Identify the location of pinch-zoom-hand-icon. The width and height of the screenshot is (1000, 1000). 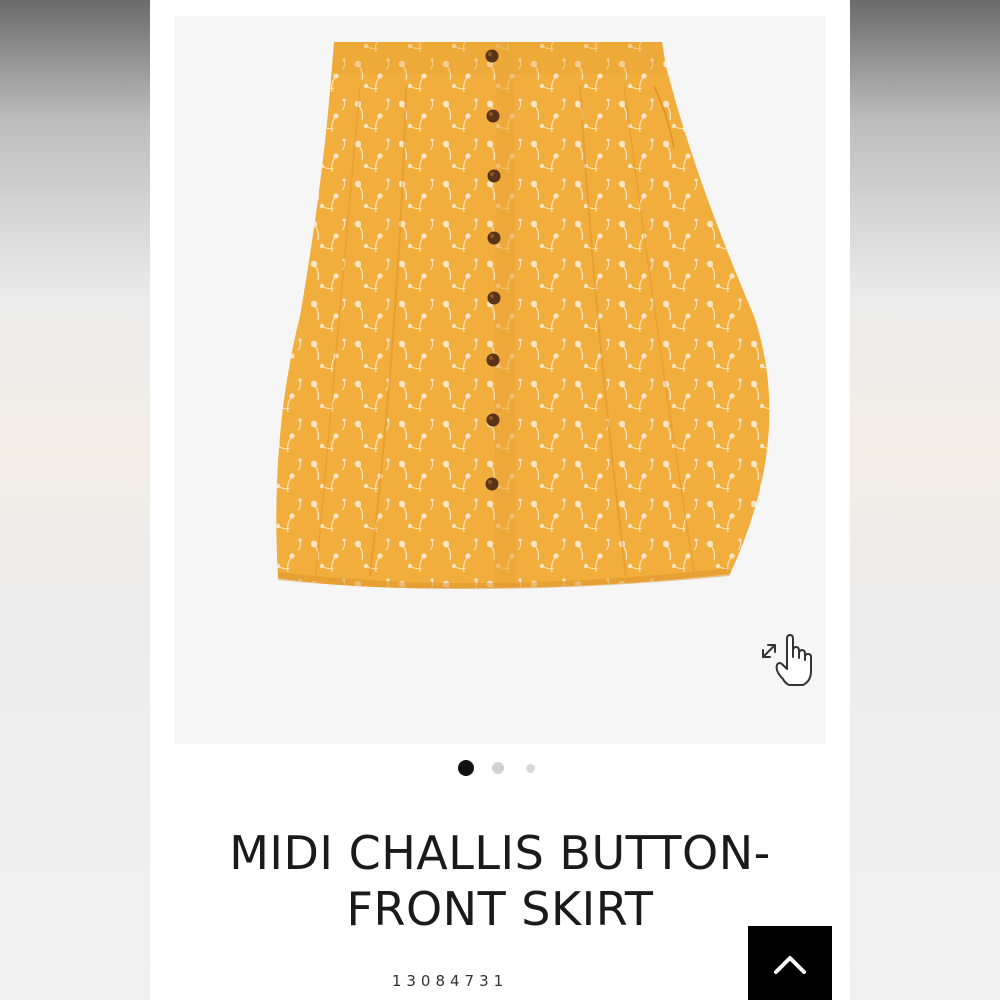
(789, 659).